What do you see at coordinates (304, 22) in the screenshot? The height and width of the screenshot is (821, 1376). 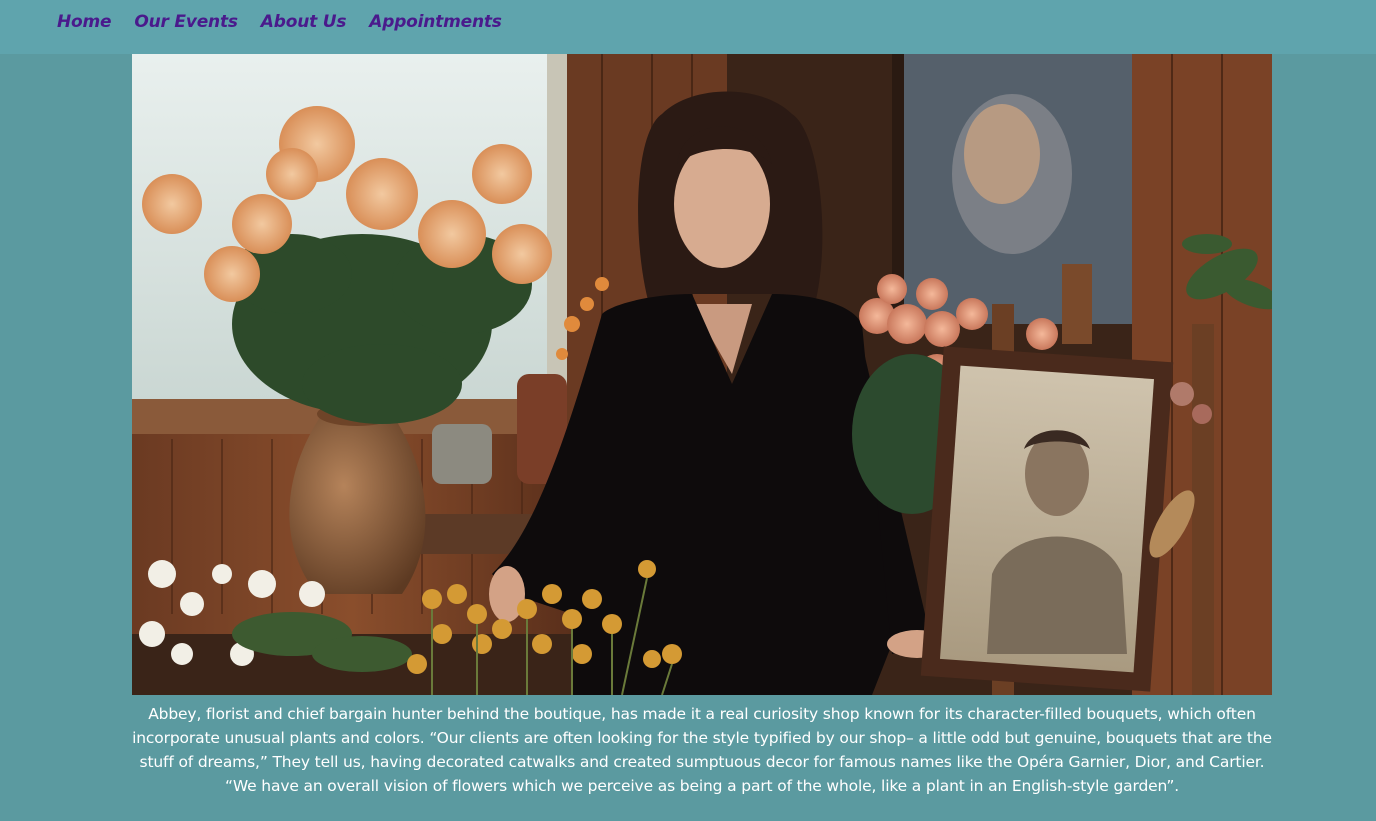 I see `nav-link-about-us: About Us` at bounding box center [304, 22].